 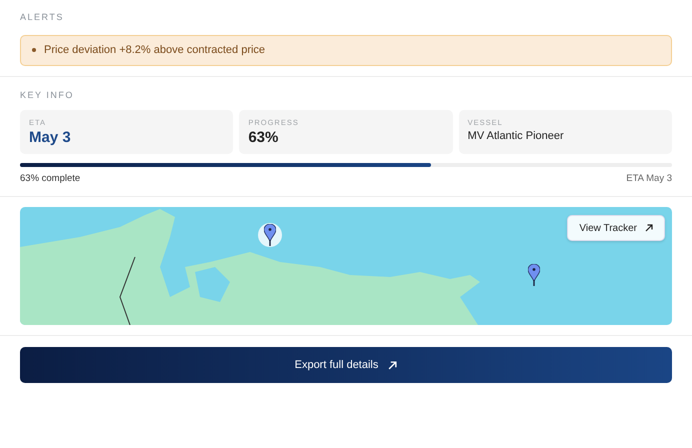 What do you see at coordinates (616, 228) in the screenshot?
I see `view-tracker-button: View Tracker` at bounding box center [616, 228].